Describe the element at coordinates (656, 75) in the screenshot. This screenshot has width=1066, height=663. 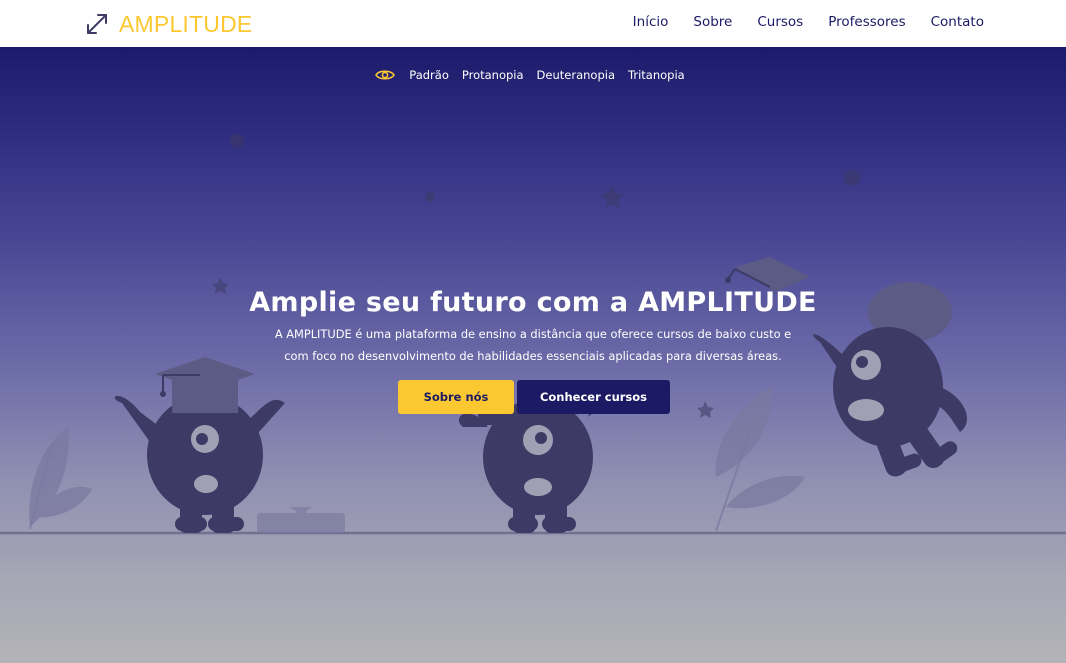
I see `filter-tritanopia: Tritanopia` at that location.